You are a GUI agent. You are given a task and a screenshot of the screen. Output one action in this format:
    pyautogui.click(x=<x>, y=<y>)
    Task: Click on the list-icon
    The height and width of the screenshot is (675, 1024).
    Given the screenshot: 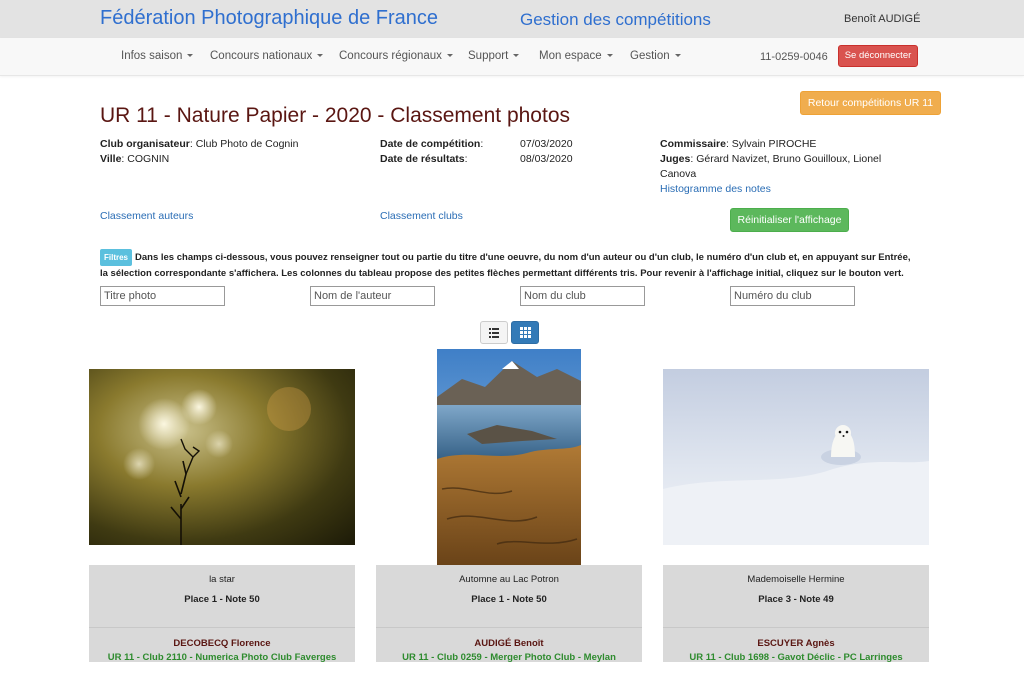 What is the action you would take?
    pyautogui.click(x=494, y=332)
    